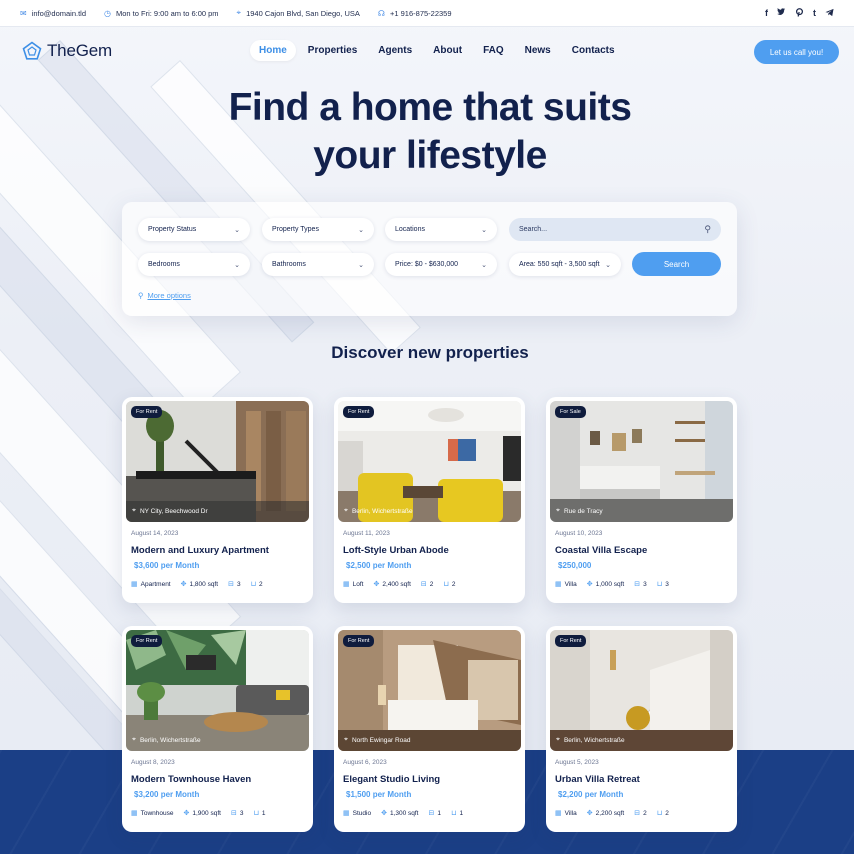 Image resolution: width=854 pixels, height=854 pixels. Describe the element at coordinates (796, 52) in the screenshot. I see `call-me-button: Let us call you!` at that location.